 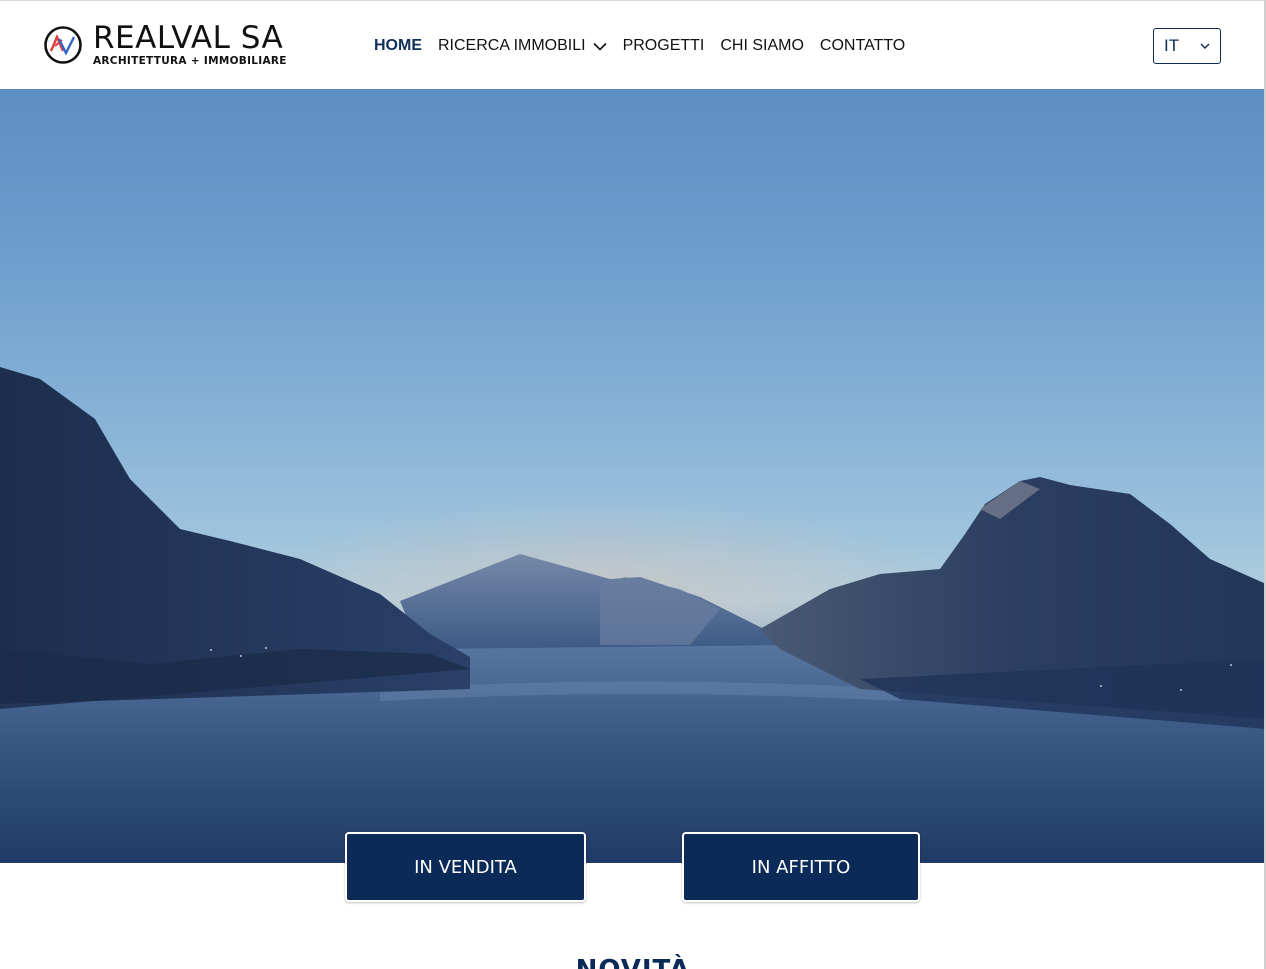 I want to click on nav-item-ricerca-immobili: RICERCA IMMOBILI, so click(x=522, y=46).